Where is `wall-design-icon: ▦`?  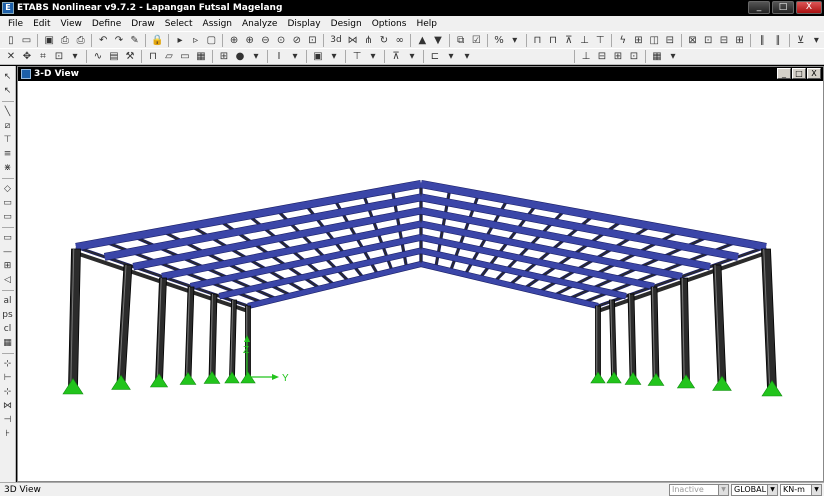
wall-design-icon: ▦ is located at coordinates (657, 56).